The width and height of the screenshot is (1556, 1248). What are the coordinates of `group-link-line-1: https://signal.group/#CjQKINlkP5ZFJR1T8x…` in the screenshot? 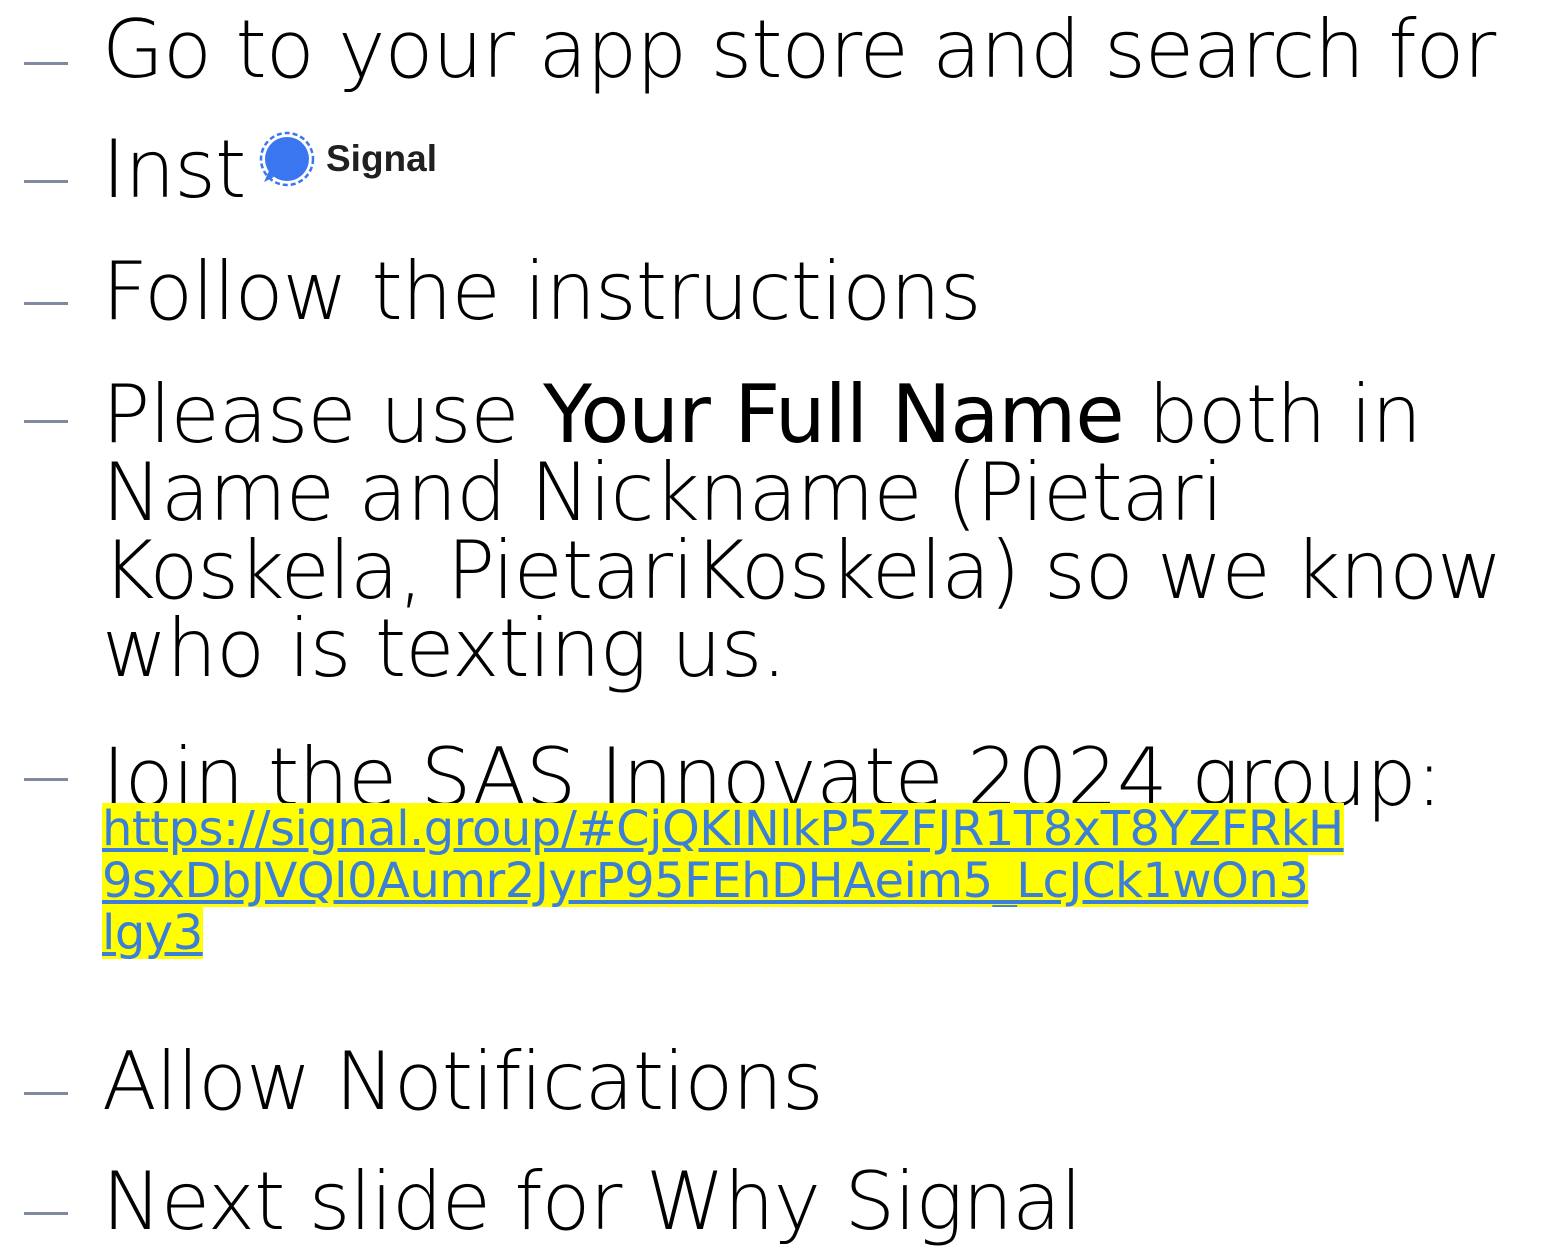 It's located at (829, 829).